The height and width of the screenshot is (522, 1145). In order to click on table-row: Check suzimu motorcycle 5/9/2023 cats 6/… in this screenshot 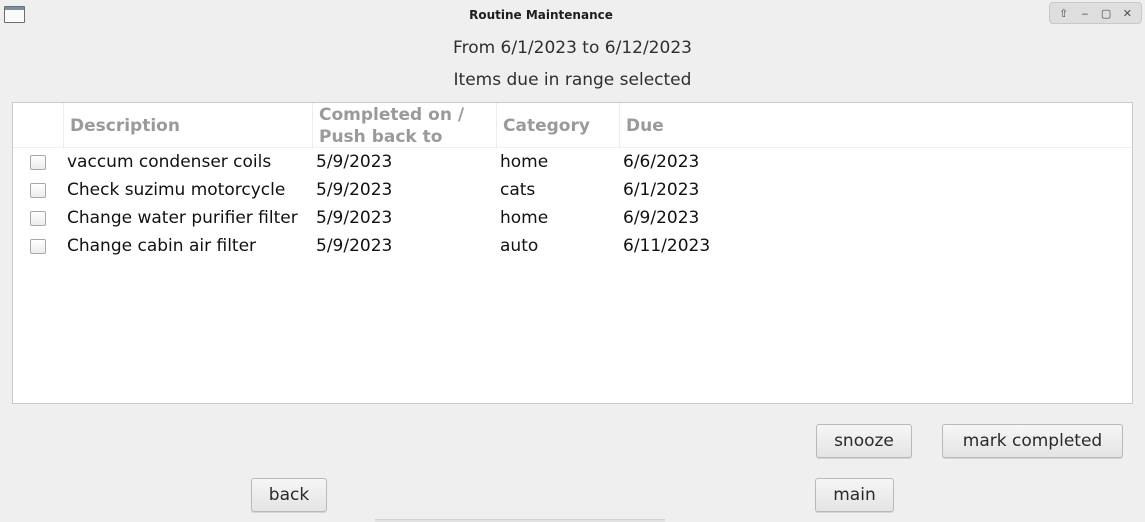, I will do `click(572, 190)`.